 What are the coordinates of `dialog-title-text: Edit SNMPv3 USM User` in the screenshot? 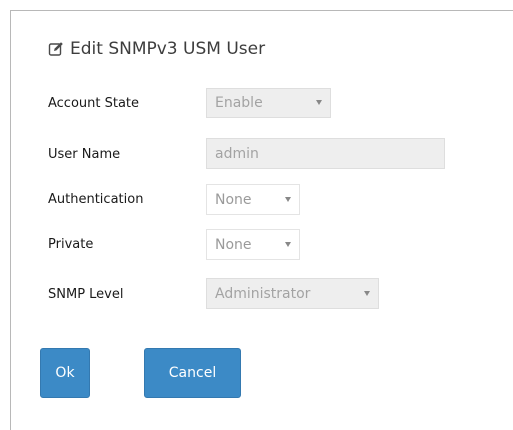 It's located at (168, 49).